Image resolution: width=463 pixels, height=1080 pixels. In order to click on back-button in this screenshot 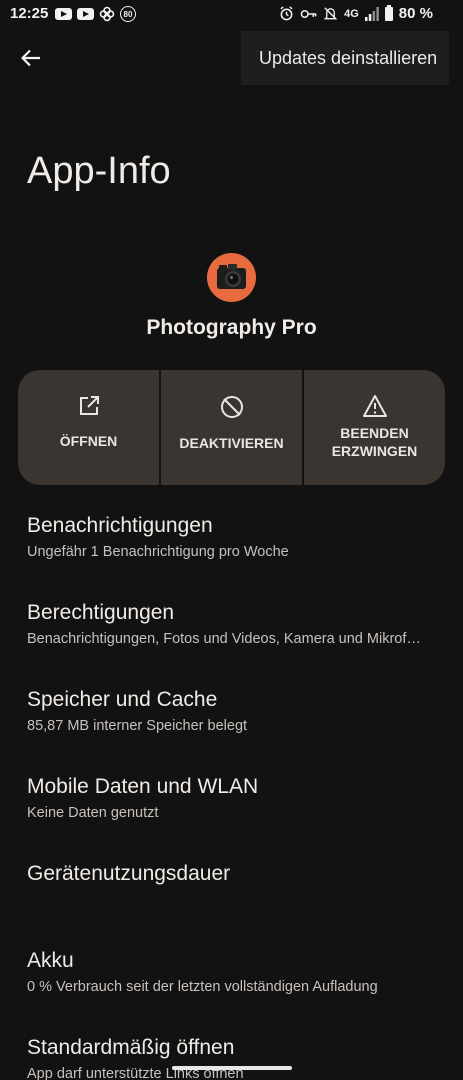, I will do `click(31, 58)`.